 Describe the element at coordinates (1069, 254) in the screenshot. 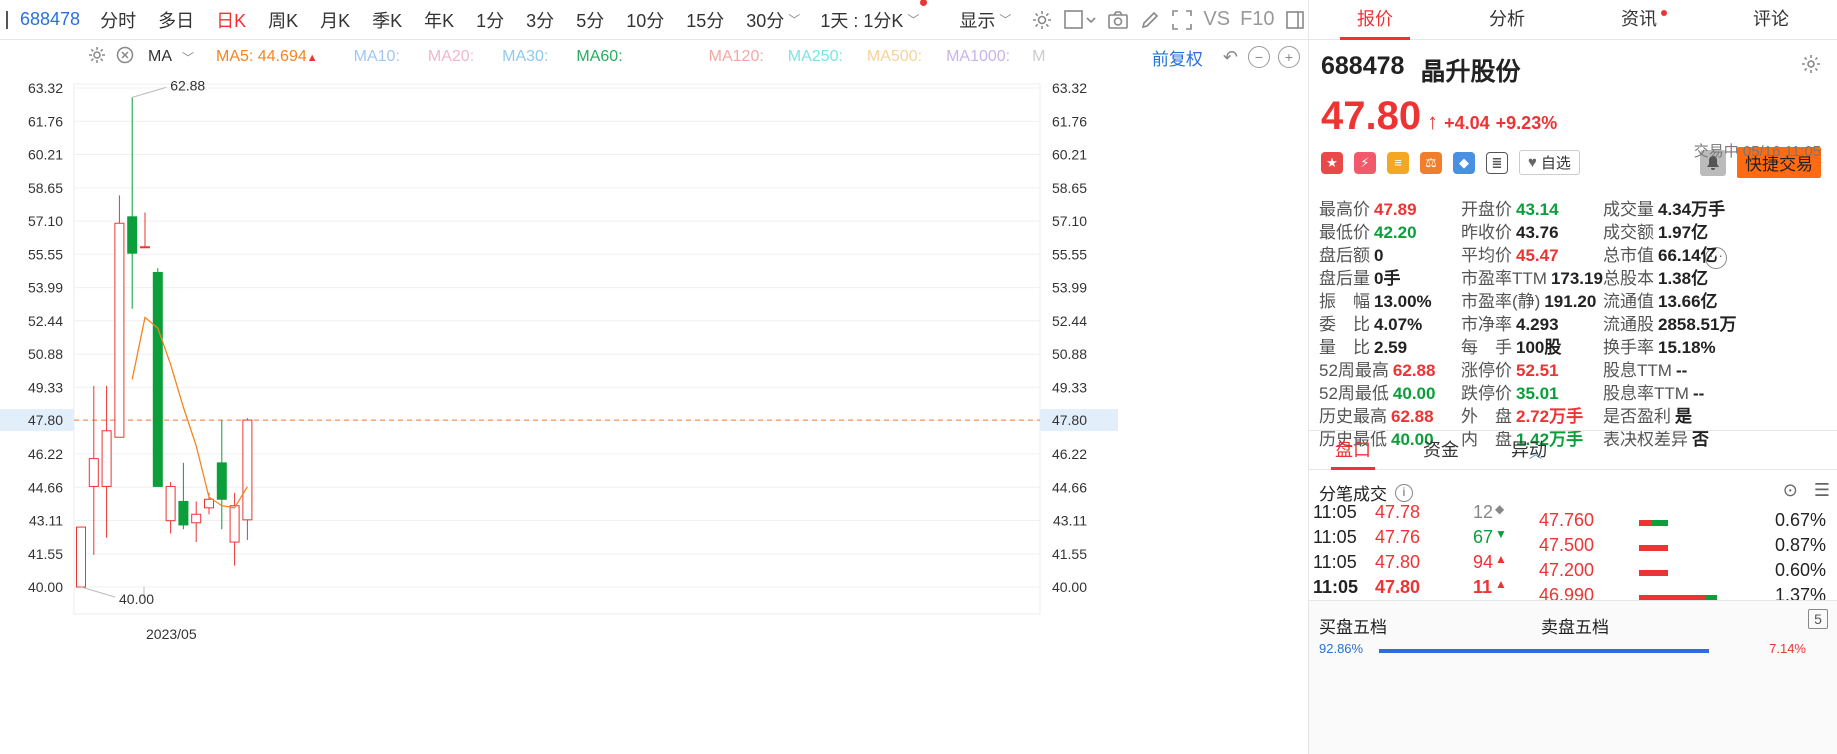

I see `y-tick-label-right: 55.55` at that location.